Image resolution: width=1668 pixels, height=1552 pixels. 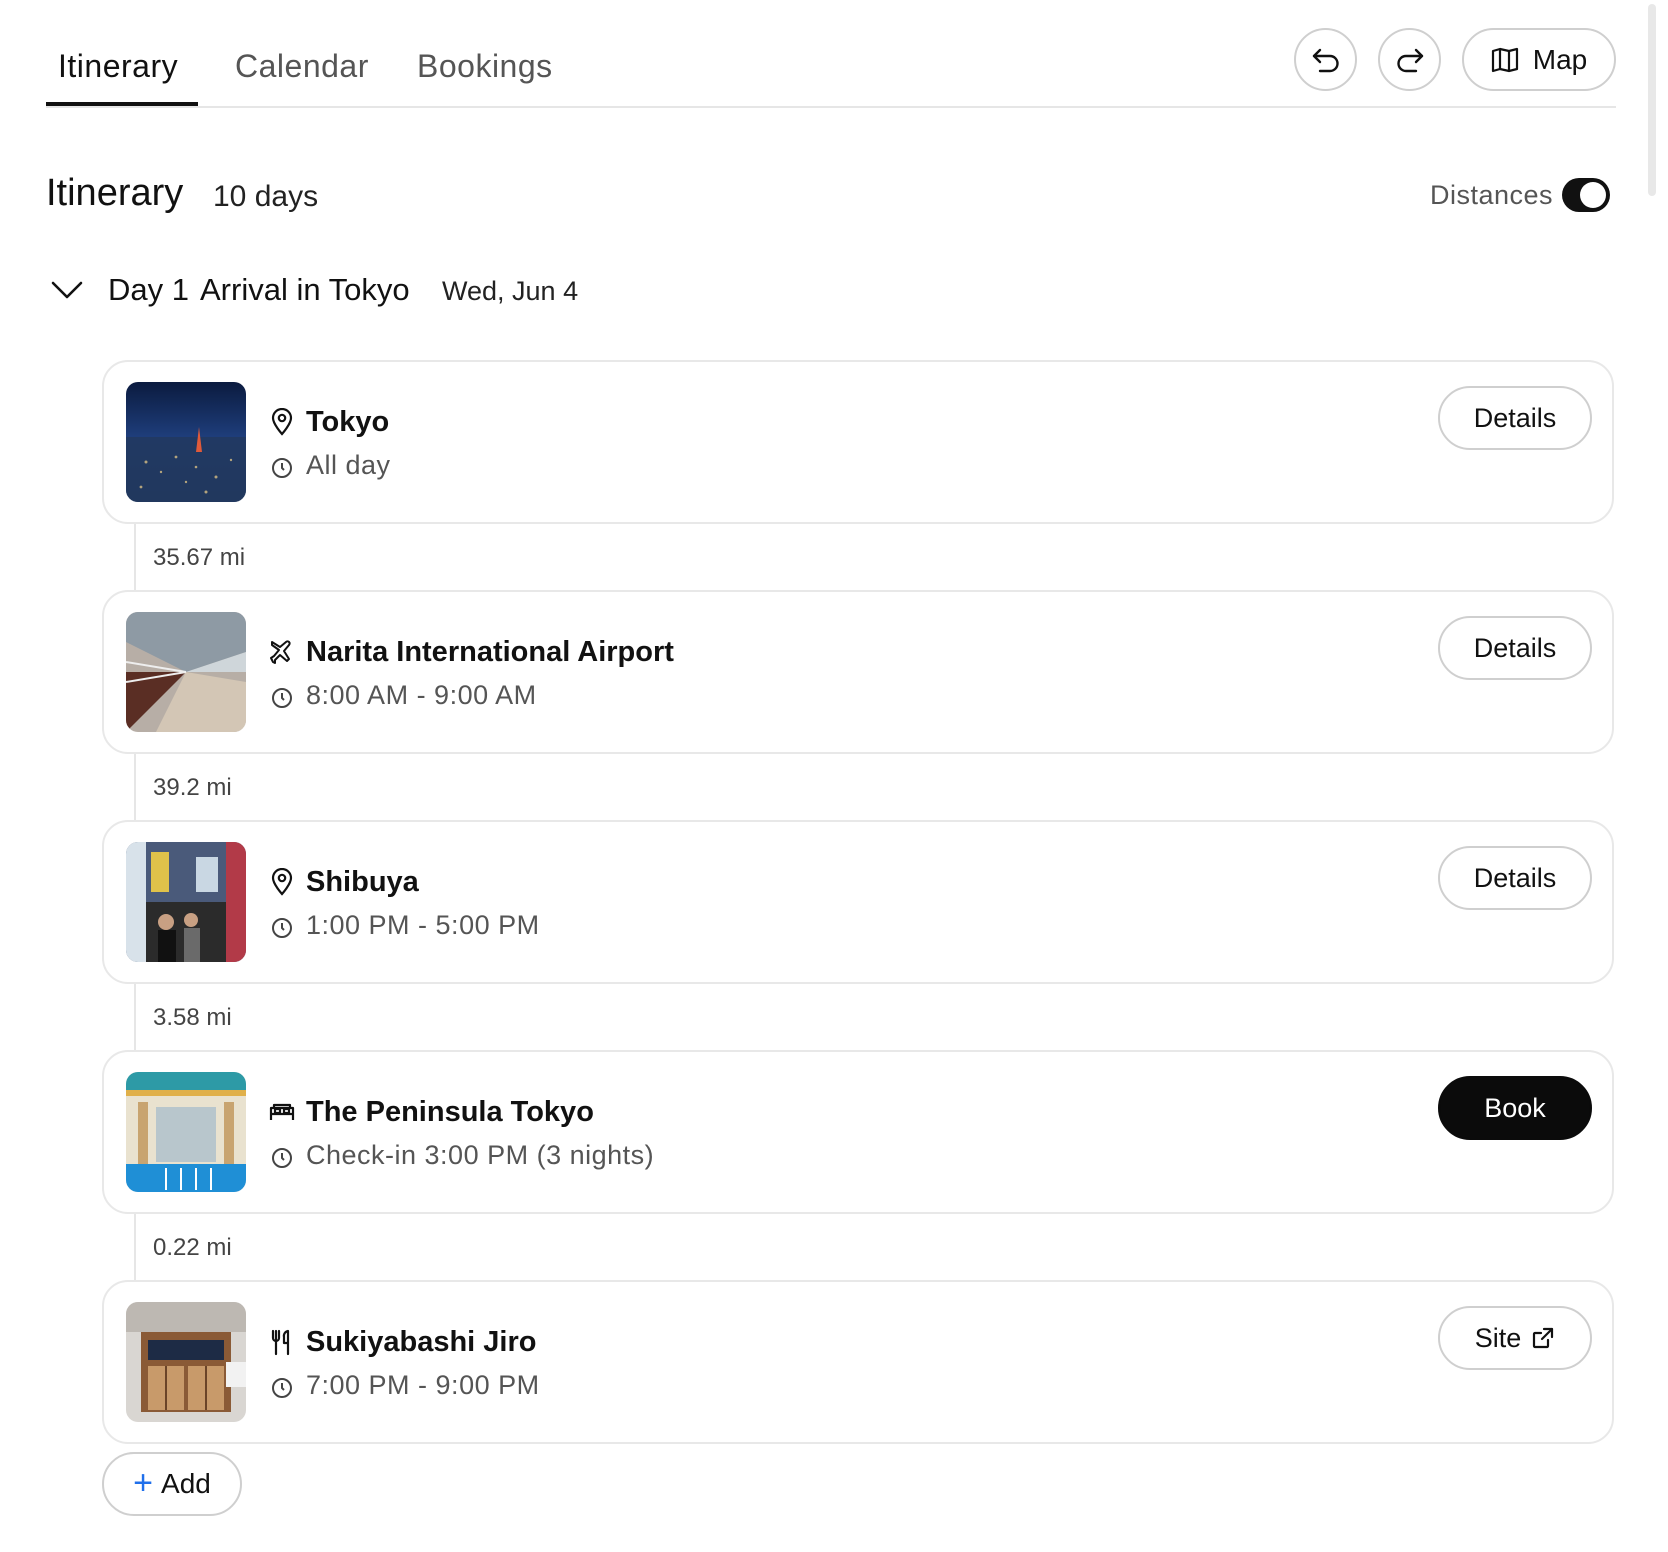 What do you see at coordinates (348, 422) in the screenshot?
I see `item-title: Tokyo` at bounding box center [348, 422].